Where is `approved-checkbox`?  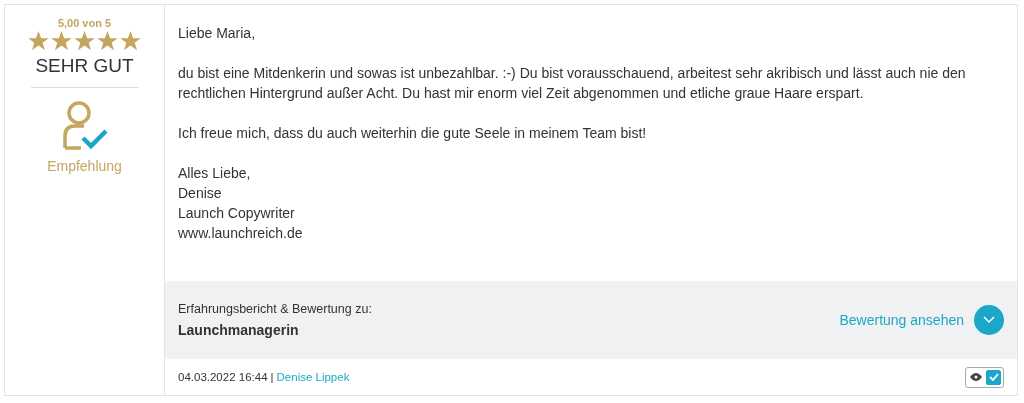 approved-checkbox is located at coordinates (993, 377).